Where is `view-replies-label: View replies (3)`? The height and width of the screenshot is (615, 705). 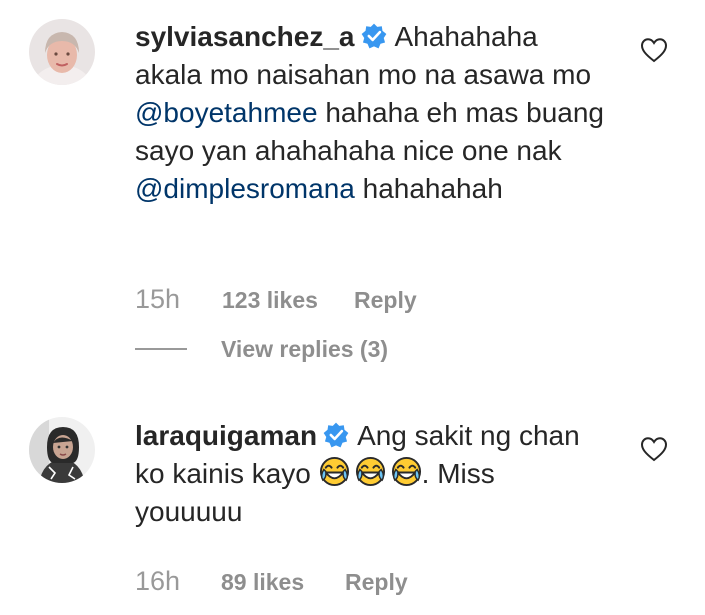 view-replies-label: View replies (3) is located at coordinates (304, 349).